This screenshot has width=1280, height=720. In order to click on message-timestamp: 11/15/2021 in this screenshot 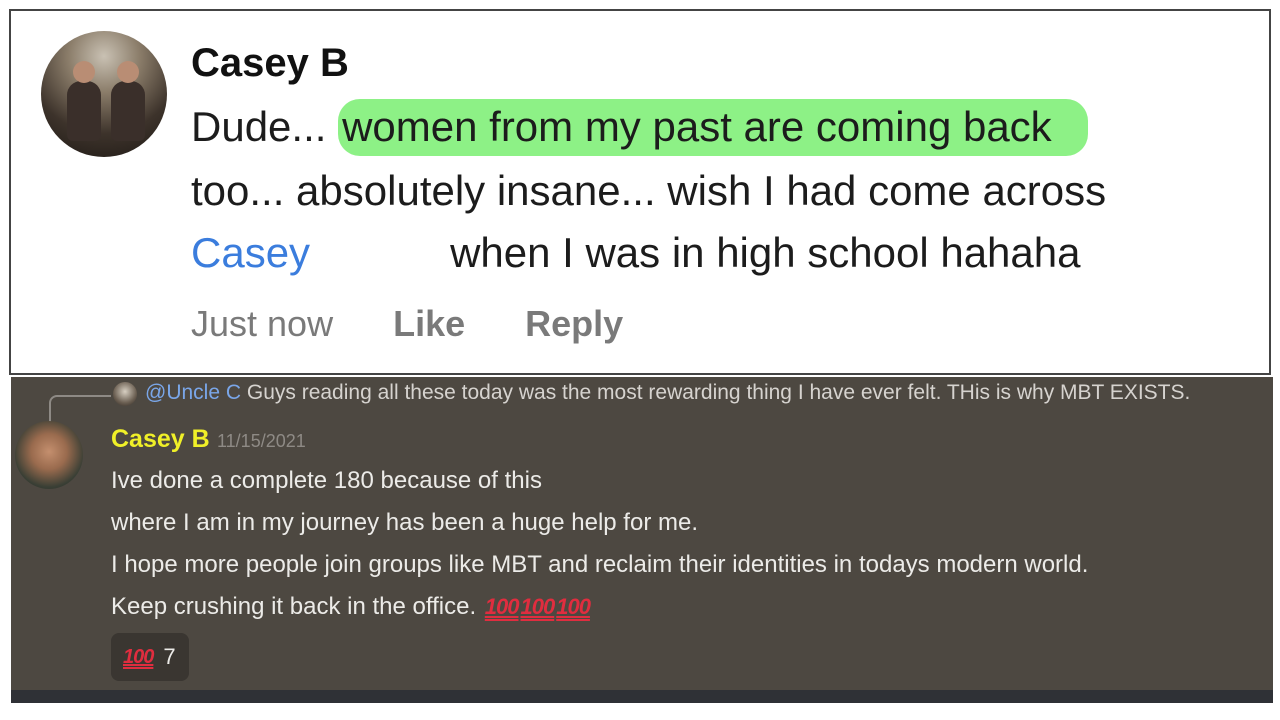, I will do `click(261, 441)`.